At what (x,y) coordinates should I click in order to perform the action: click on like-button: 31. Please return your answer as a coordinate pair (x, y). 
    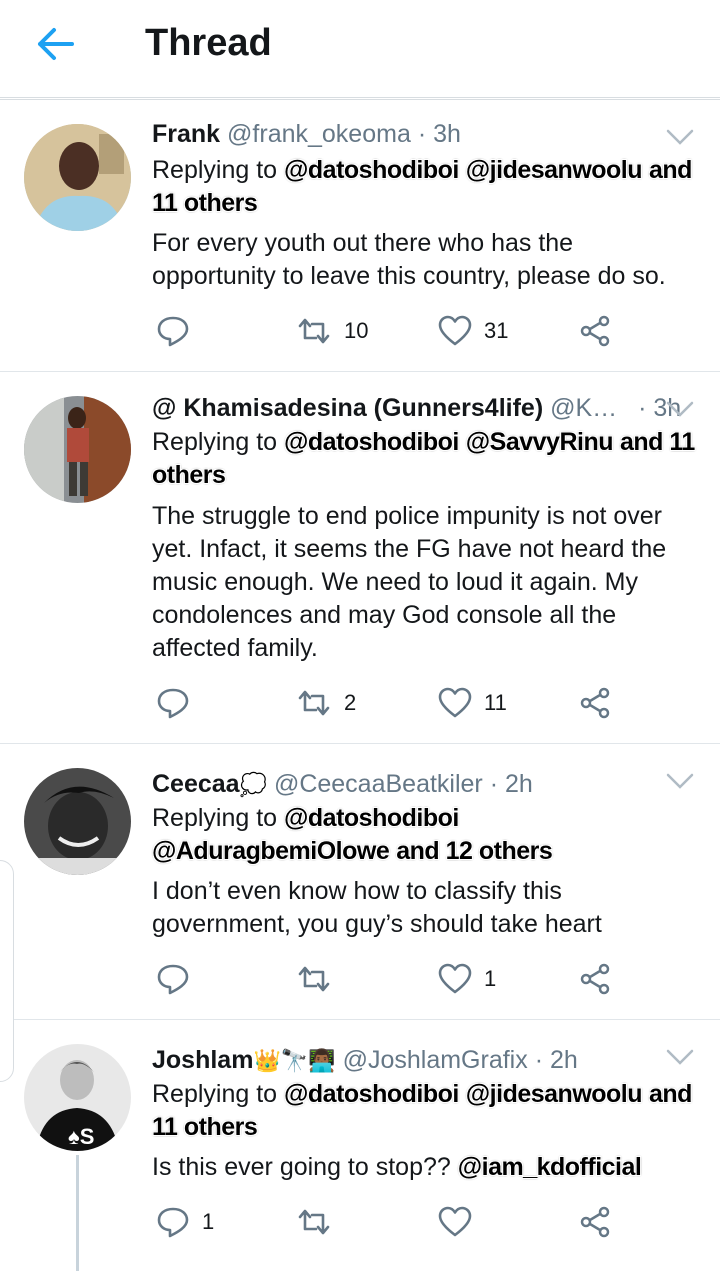
    Looking at the image, I should click on (473, 331).